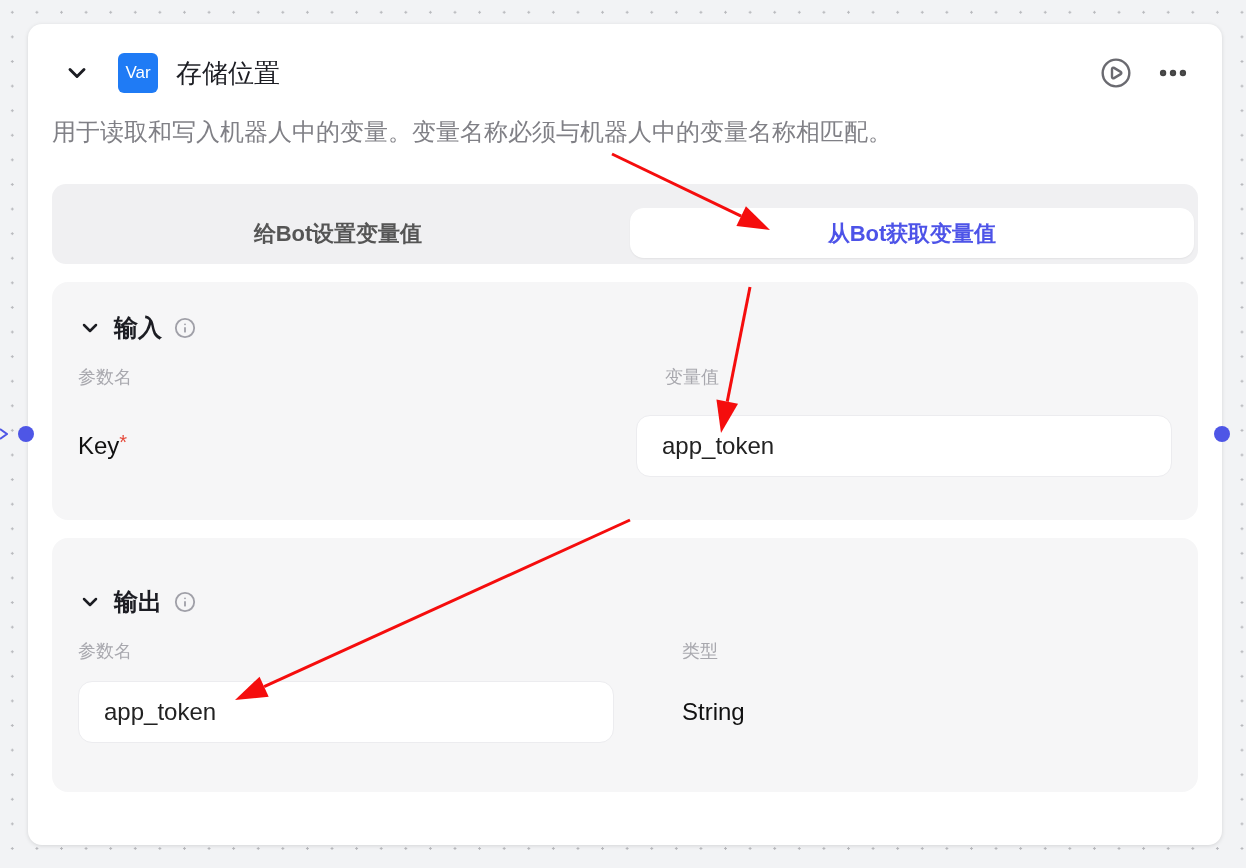  What do you see at coordinates (904, 446) in the screenshot?
I see `value-field: app_token` at bounding box center [904, 446].